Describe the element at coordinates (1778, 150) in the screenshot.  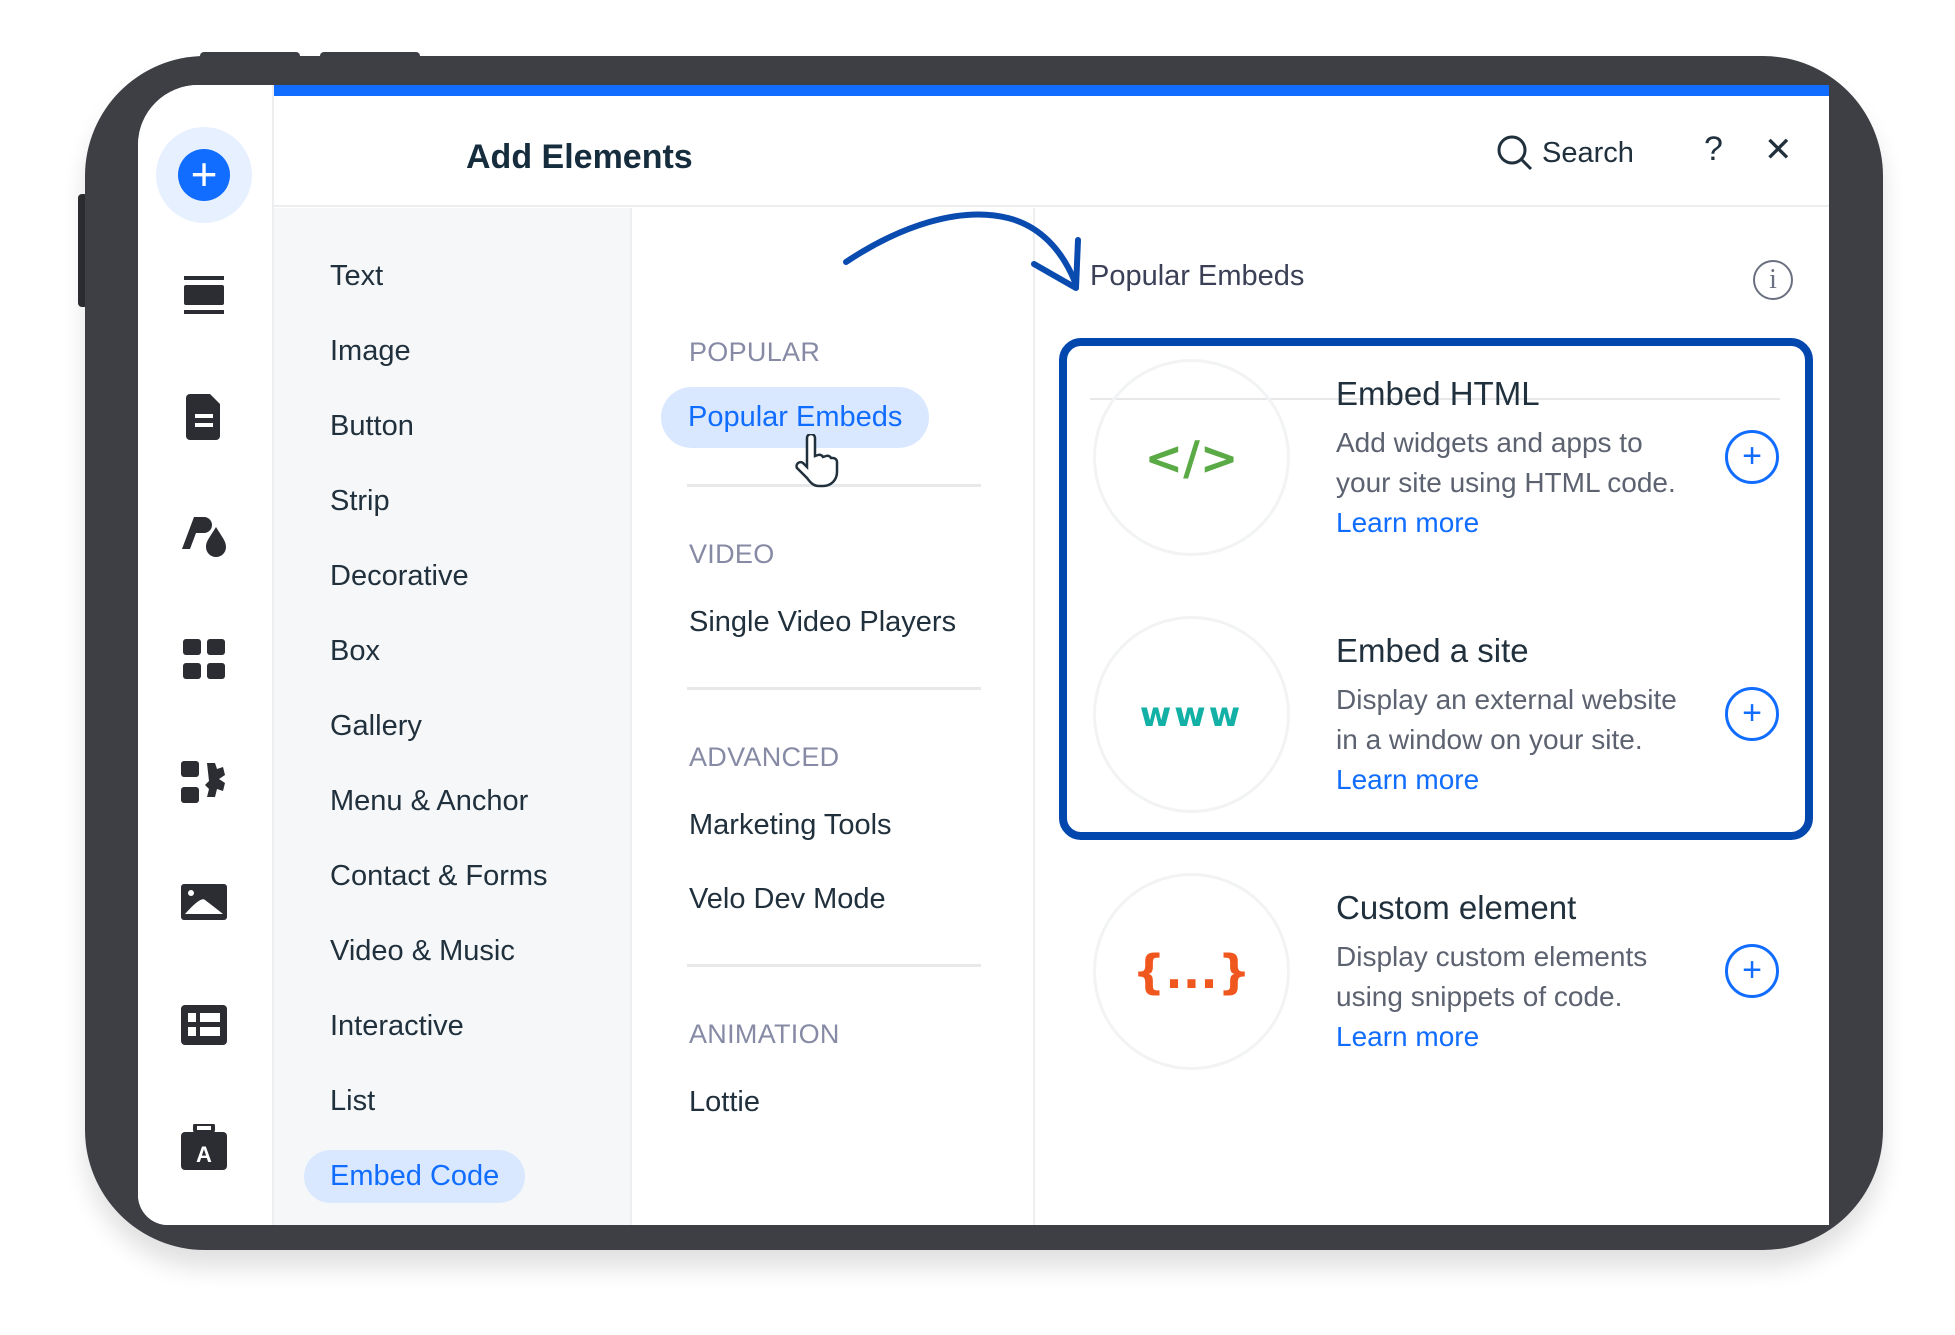
I see `close-button: ✕` at that location.